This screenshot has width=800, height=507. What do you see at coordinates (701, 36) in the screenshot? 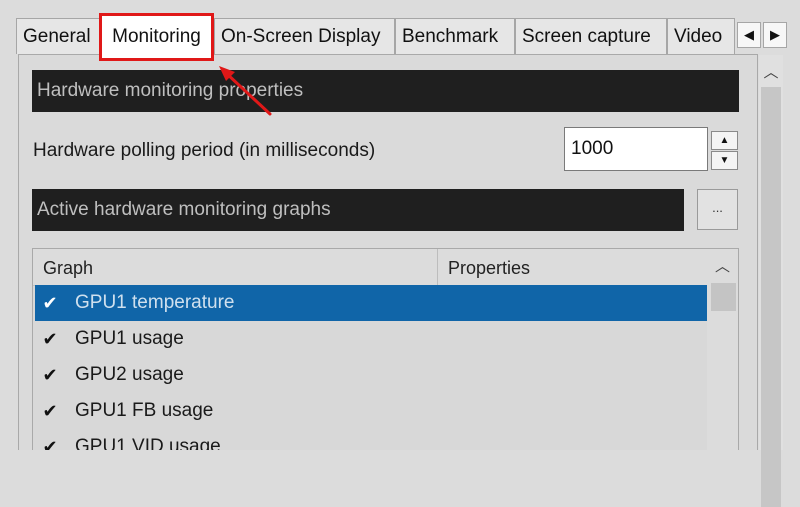
I see `tab-video: Video` at bounding box center [701, 36].